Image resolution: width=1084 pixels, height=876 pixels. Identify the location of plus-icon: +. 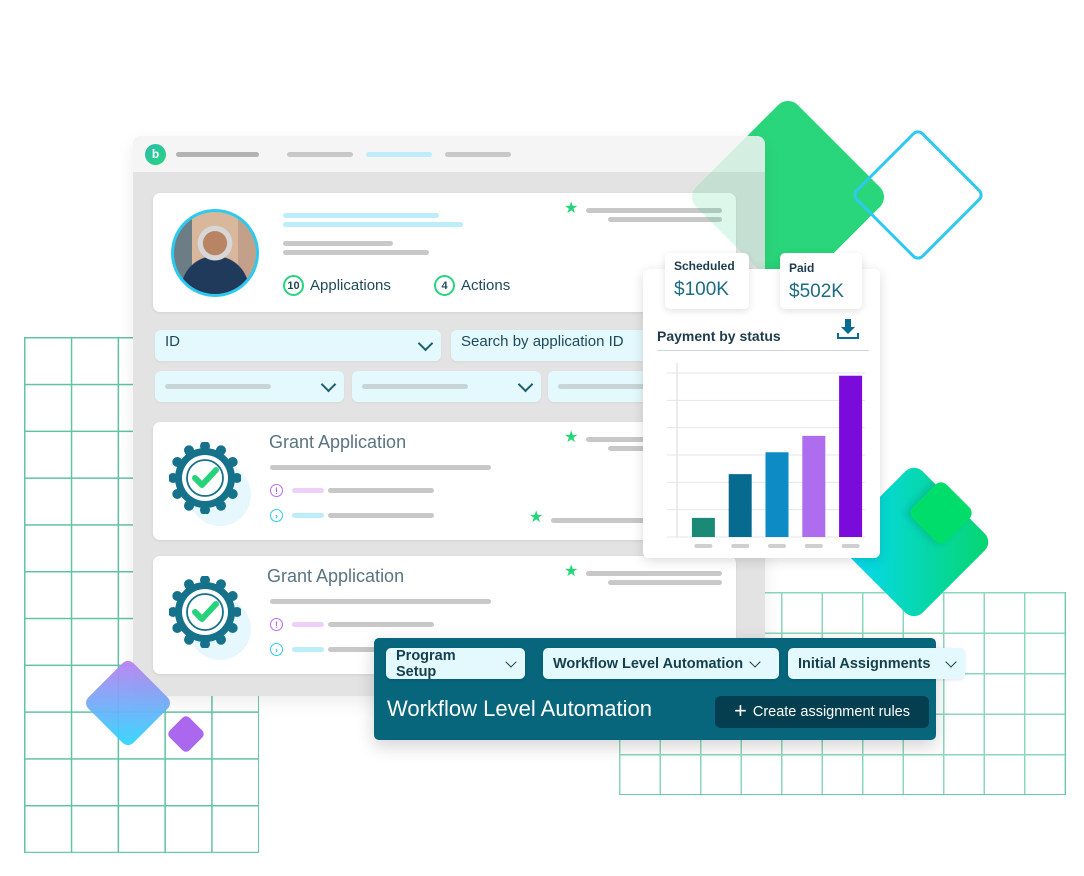
(740, 710).